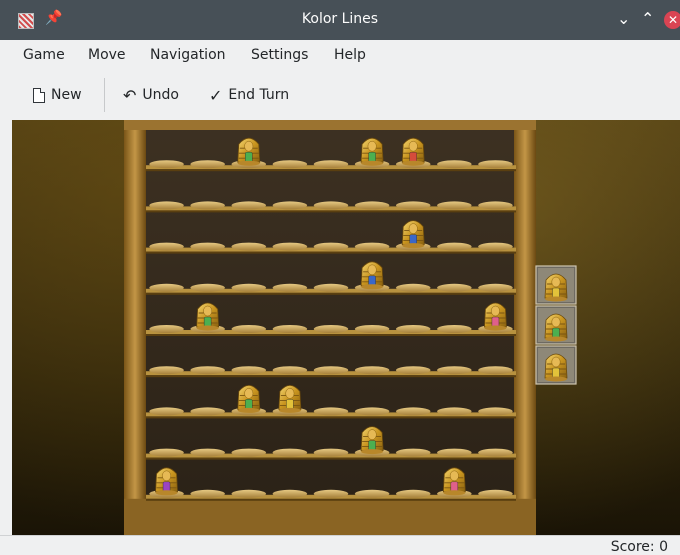 This screenshot has height=555, width=680. Describe the element at coordinates (57, 95) in the screenshot. I see `new-button: New` at that location.